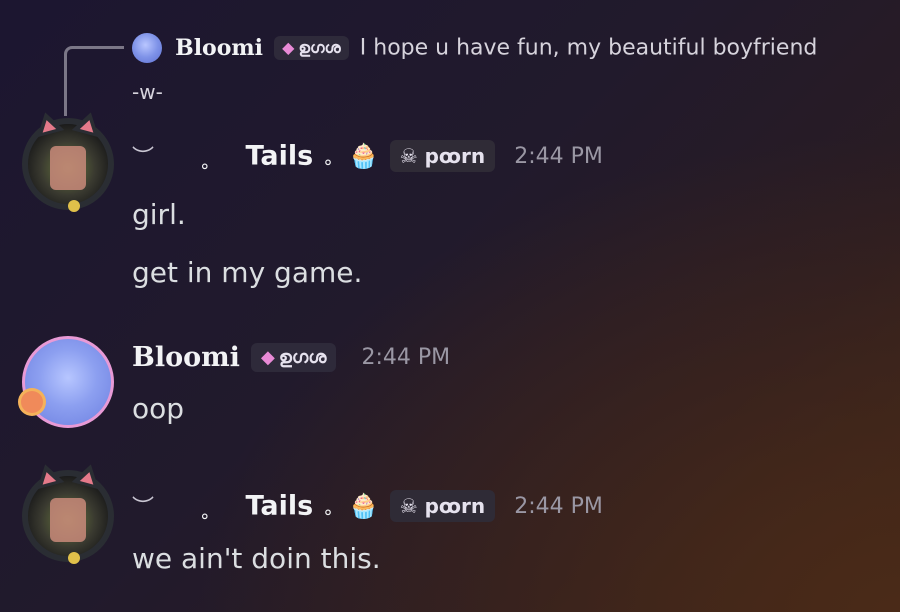 The image size is (900, 612). Describe the element at coordinates (32, 402) in the screenshot. I see `flower-icon` at that location.